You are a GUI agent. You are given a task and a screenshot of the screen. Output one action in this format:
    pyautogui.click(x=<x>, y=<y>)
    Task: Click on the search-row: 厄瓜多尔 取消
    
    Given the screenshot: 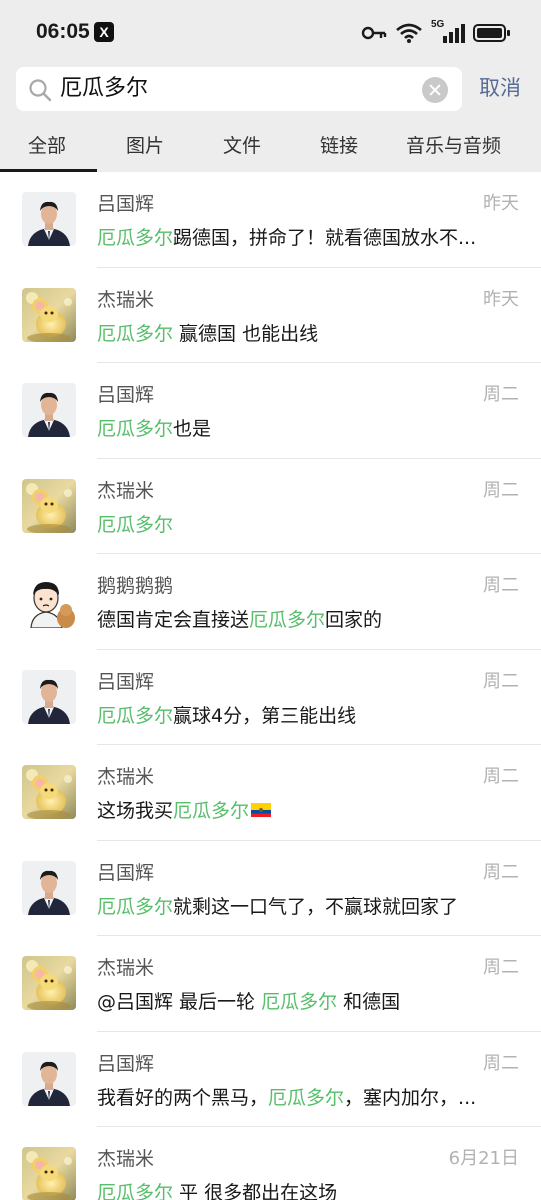 What is the action you would take?
    pyautogui.click(x=270, y=91)
    